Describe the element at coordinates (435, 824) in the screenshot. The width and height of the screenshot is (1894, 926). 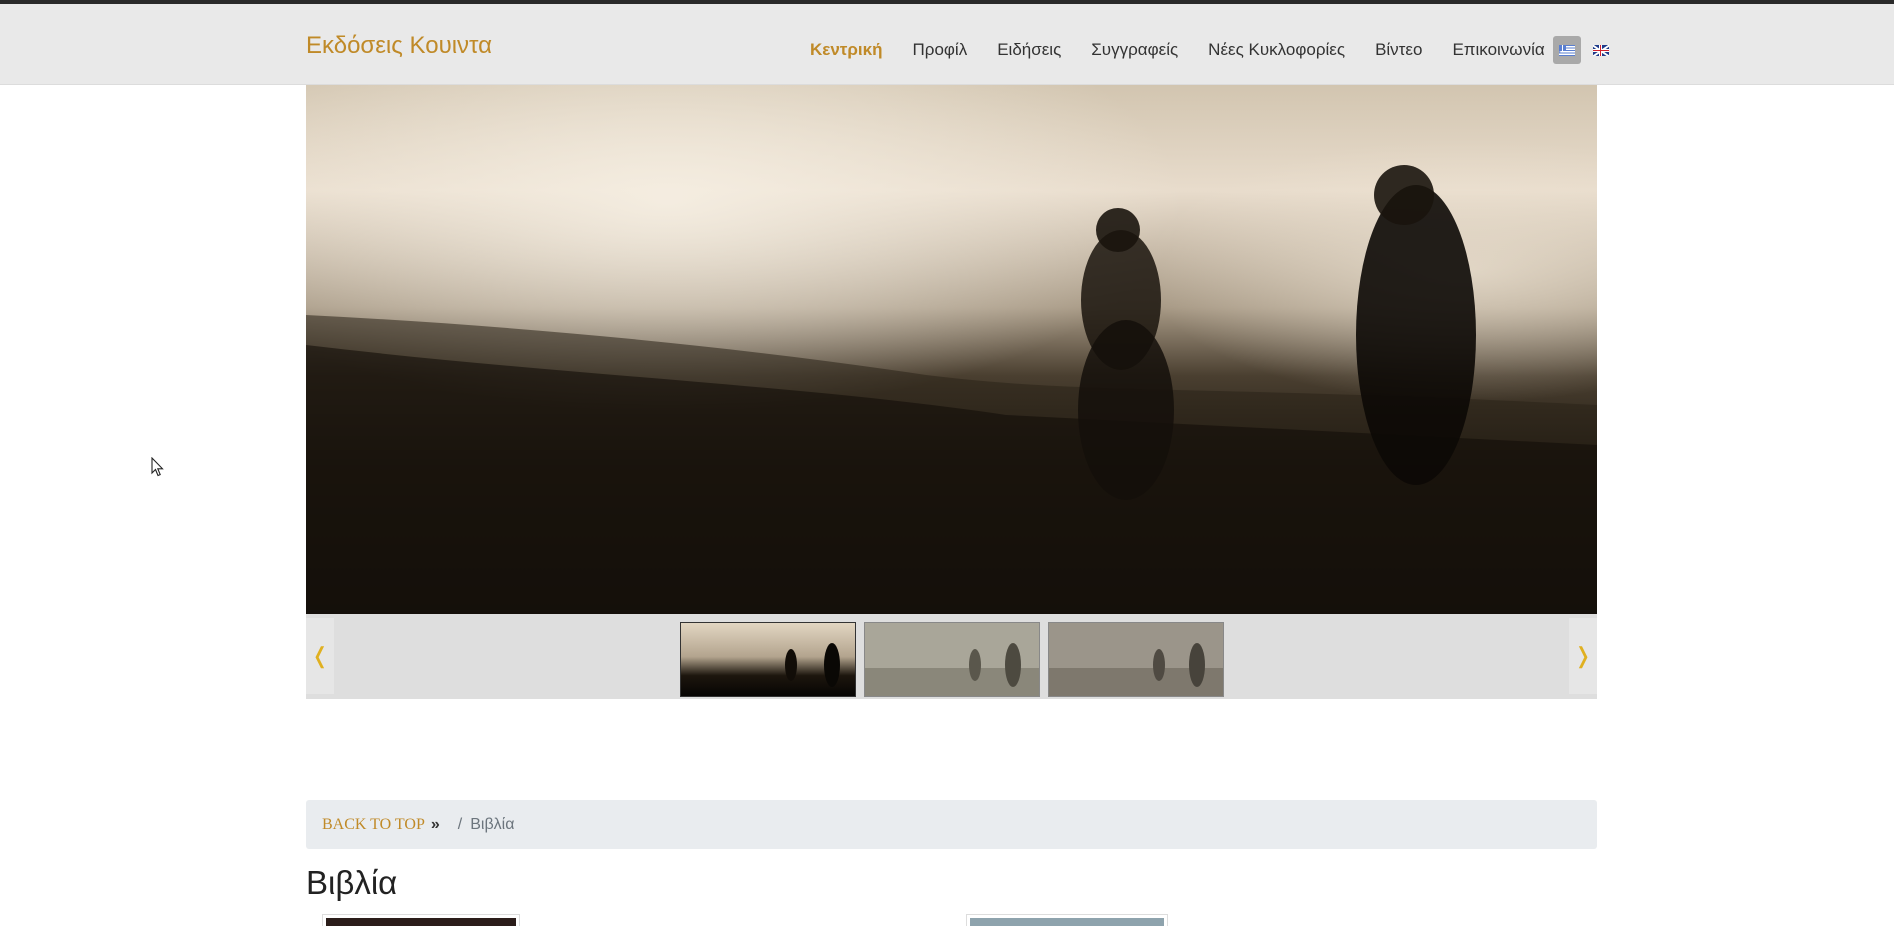
I see `breadcrumb-arrow: »` at that location.